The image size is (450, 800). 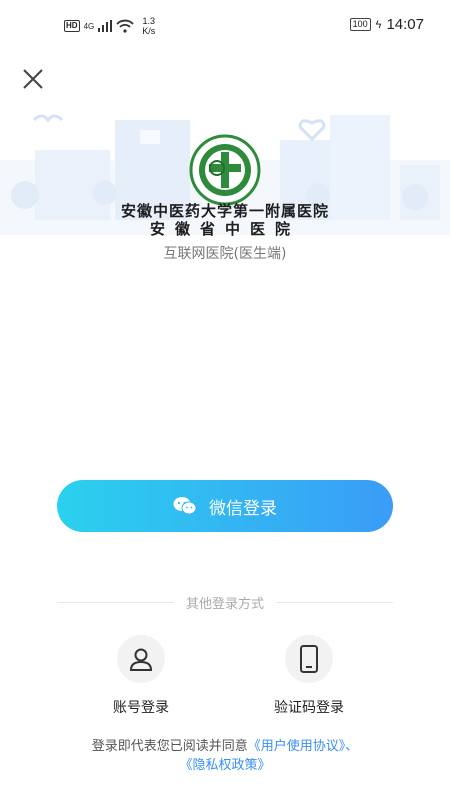 What do you see at coordinates (148, 21) in the screenshot?
I see `network-speed-value: 1.3` at bounding box center [148, 21].